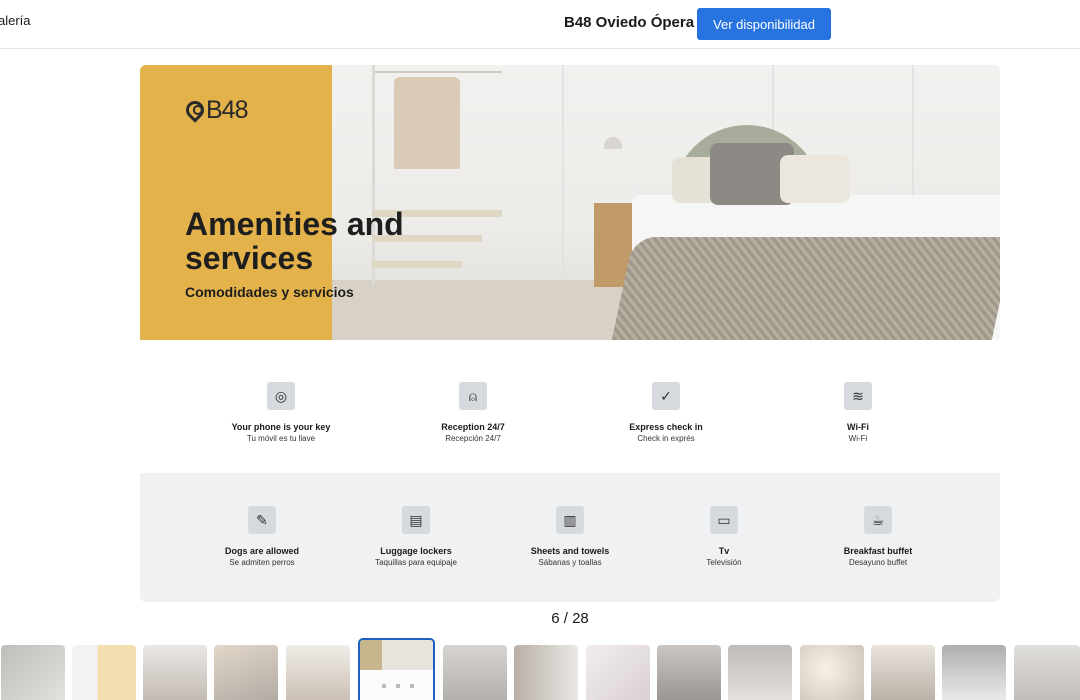 This screenshot has height=700, width=1080. Describe the element at coordinates (666, 396) in the screenshot. I see `check-clock-icon: ✓` at that location.